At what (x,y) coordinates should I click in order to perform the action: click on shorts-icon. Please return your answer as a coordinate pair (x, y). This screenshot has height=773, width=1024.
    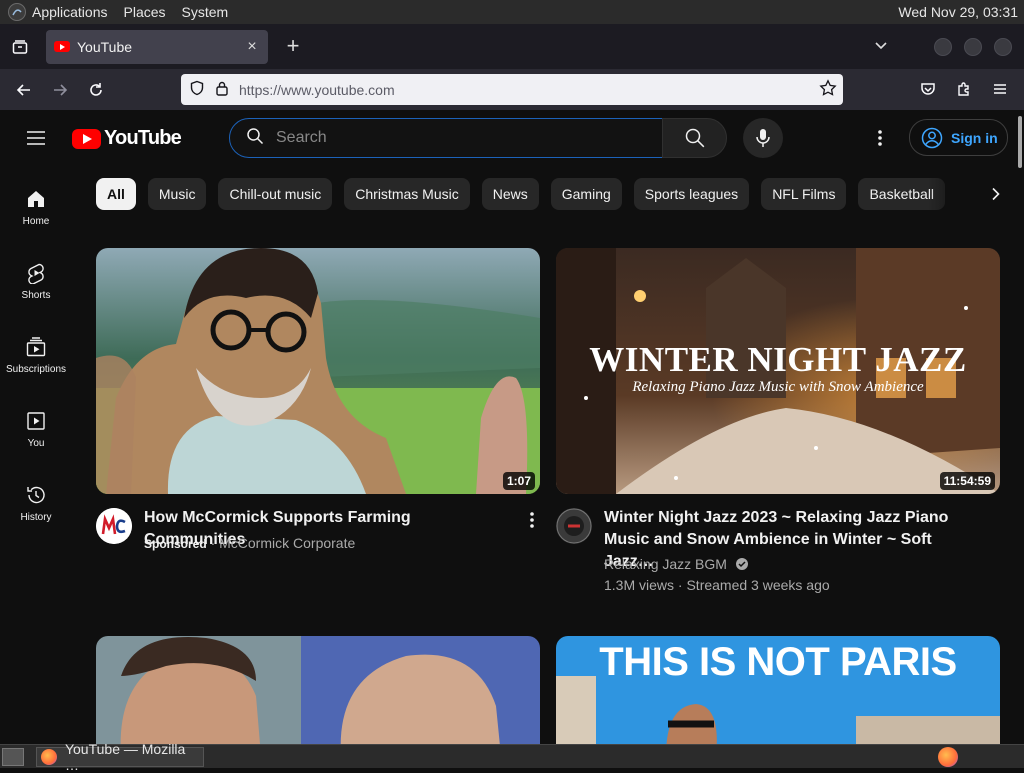
    Looking at the image, I should click on (36, 273).